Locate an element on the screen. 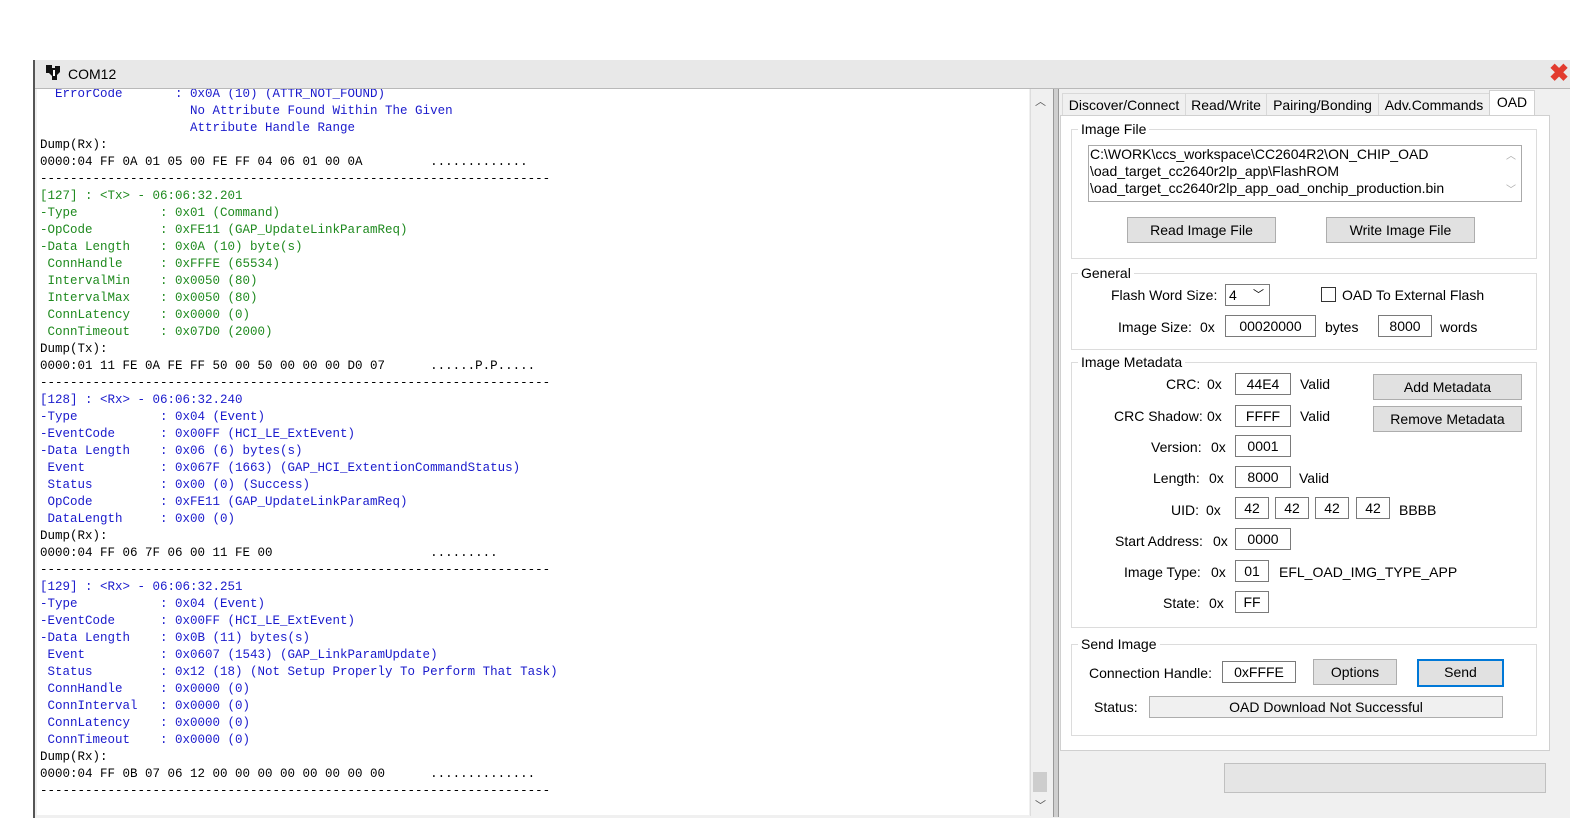 The image size is (1570, 818). ti-logo-icon is located at coordinates (53, 72).